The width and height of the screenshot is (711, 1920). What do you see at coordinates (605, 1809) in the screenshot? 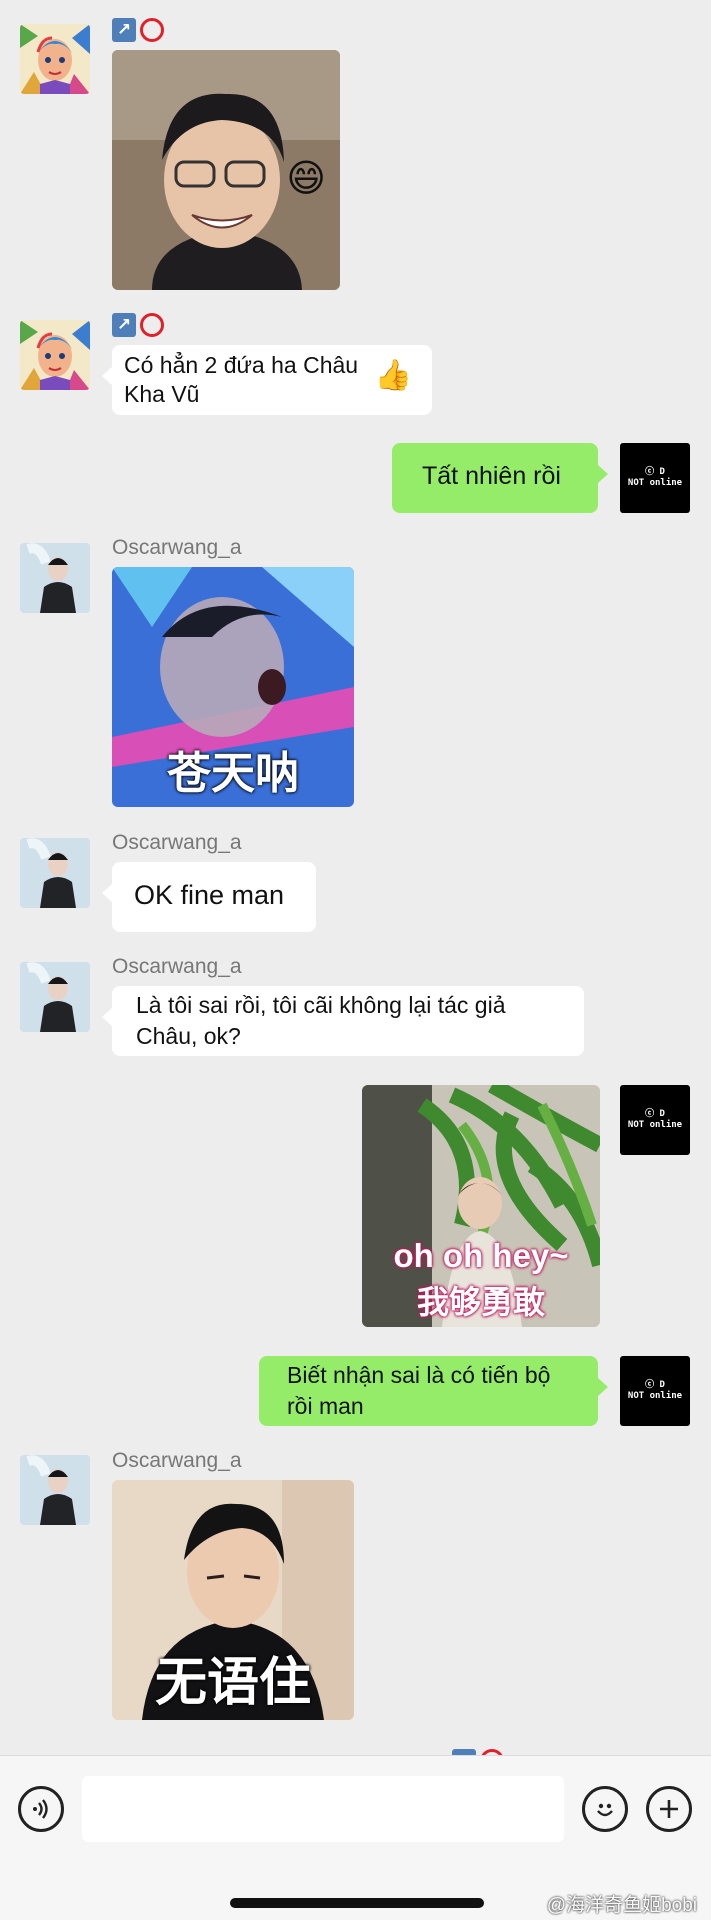
I see `emoji-icon` at bounding box center [605, 1809].